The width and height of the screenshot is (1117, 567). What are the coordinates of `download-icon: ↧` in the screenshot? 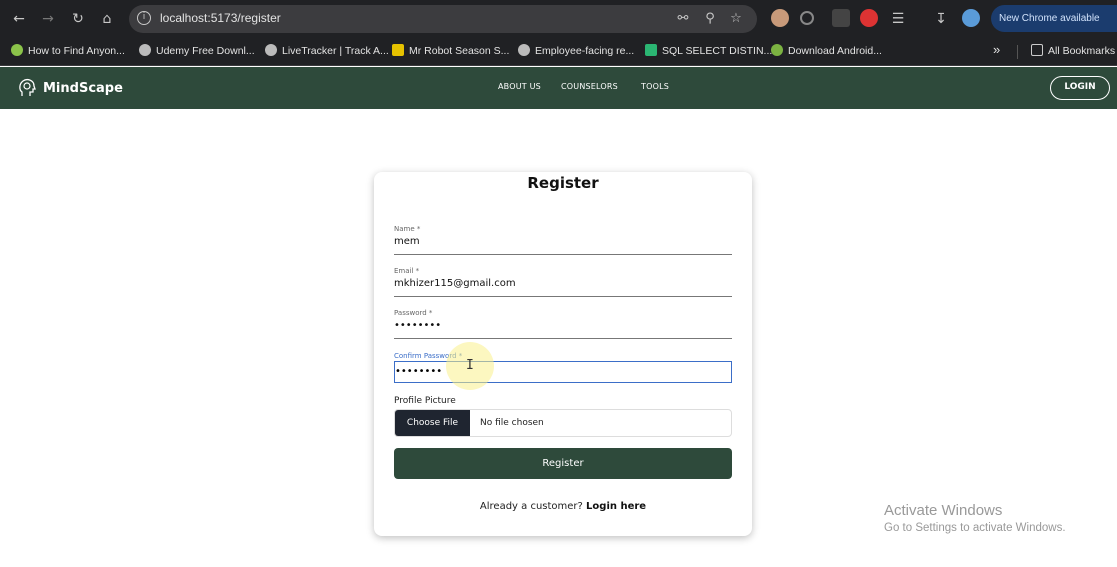 It's located at (941, 19).